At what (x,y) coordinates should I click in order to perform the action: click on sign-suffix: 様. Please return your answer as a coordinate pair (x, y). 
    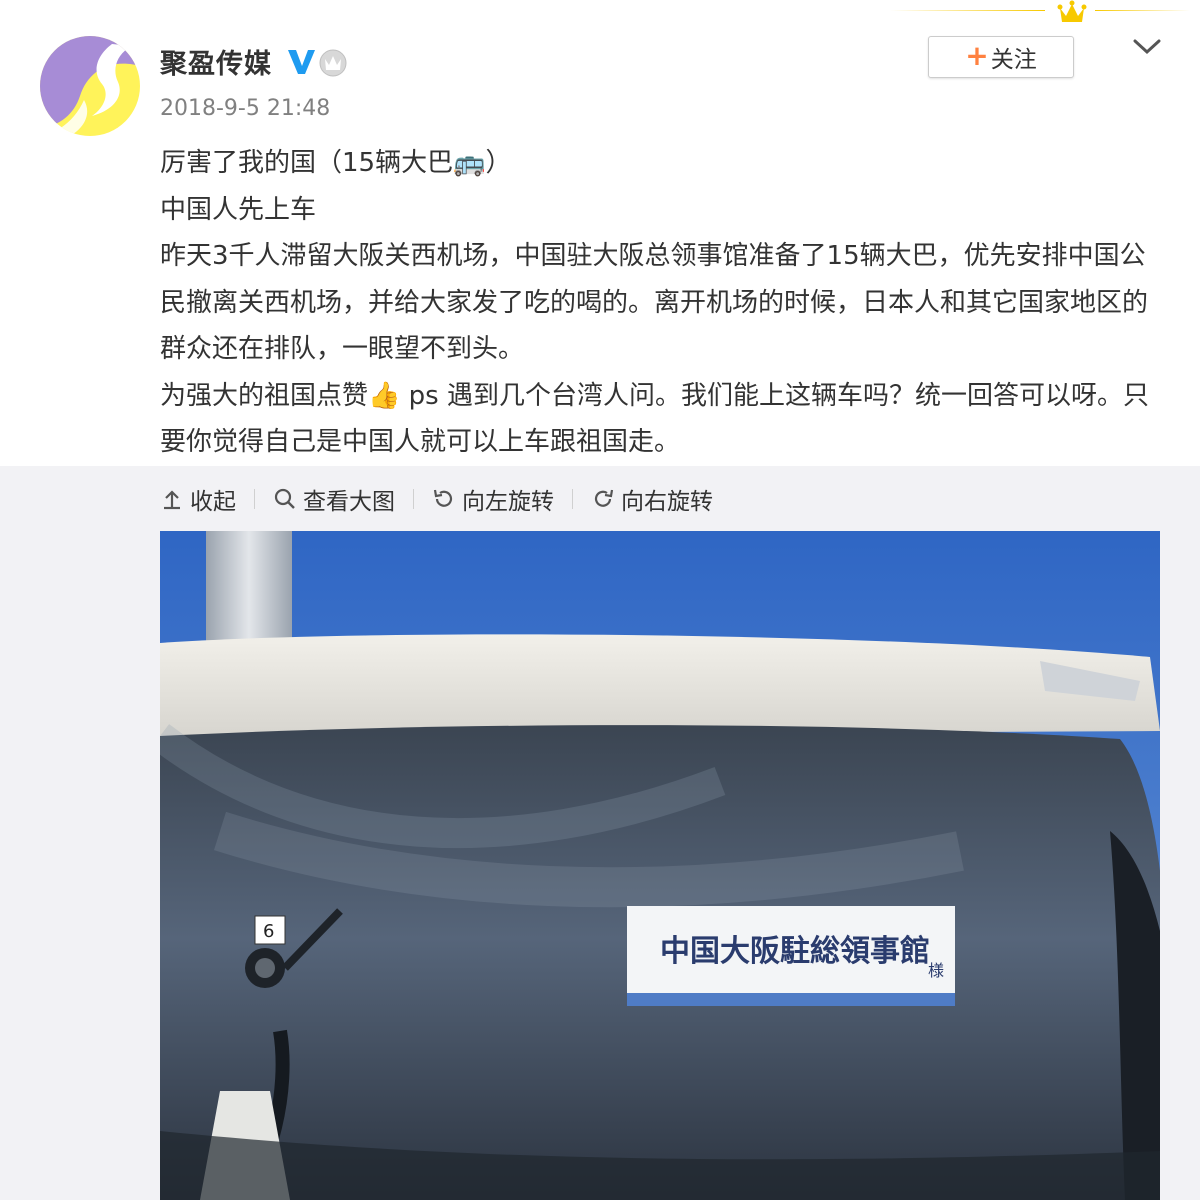
    Looking at the image, I should click on (936, 970).